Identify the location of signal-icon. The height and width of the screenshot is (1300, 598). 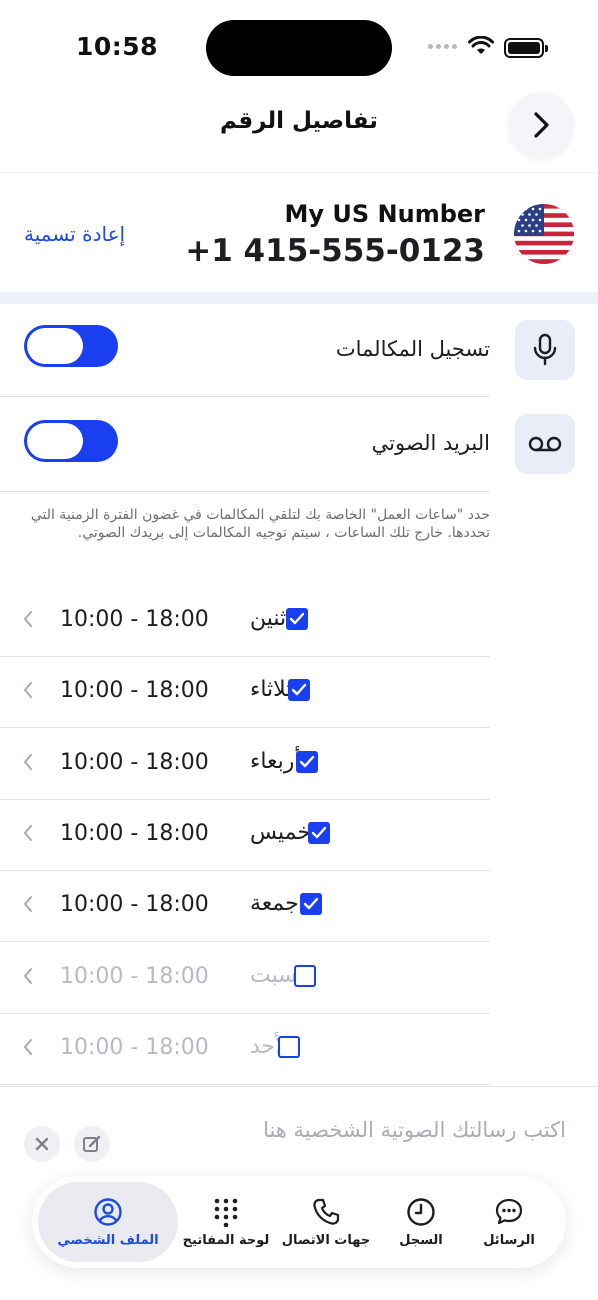
(442, 46).